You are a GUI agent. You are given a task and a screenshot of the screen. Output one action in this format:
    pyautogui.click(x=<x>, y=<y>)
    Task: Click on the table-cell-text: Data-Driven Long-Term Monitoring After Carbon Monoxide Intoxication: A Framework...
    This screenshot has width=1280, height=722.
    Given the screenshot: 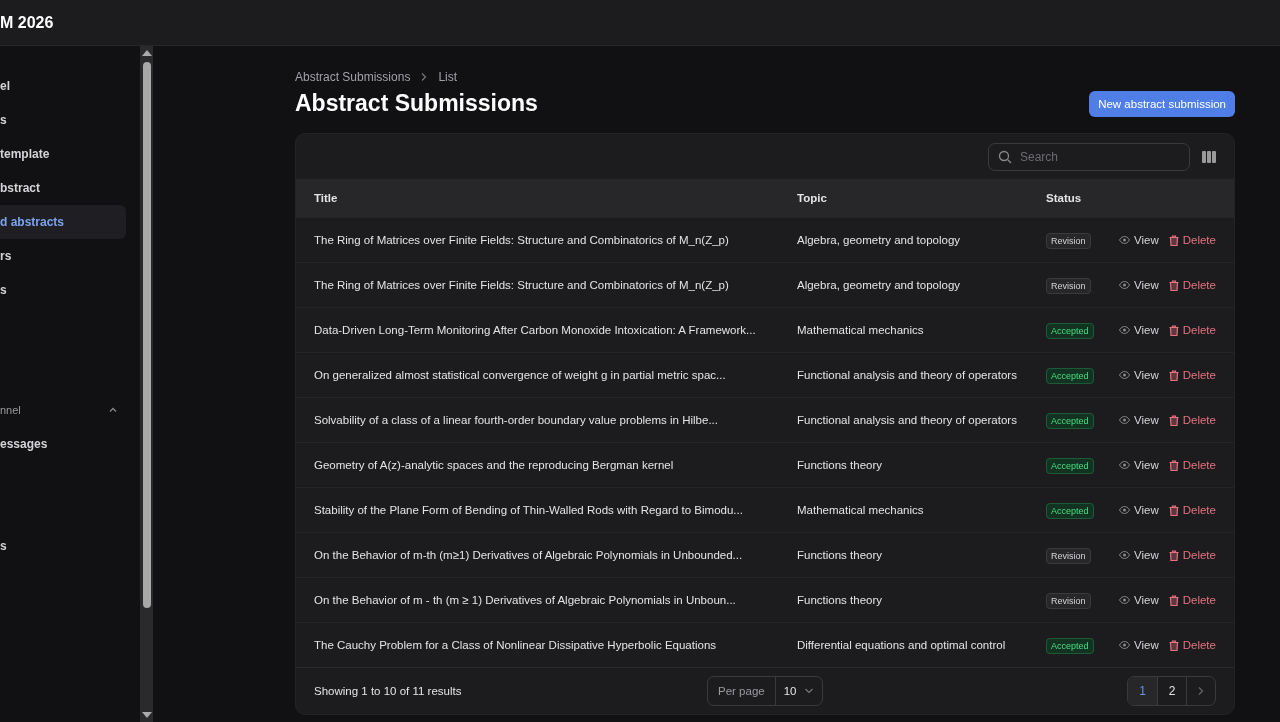 What is the action you would take?
    pyautogui.click(x=535, y=330)
    